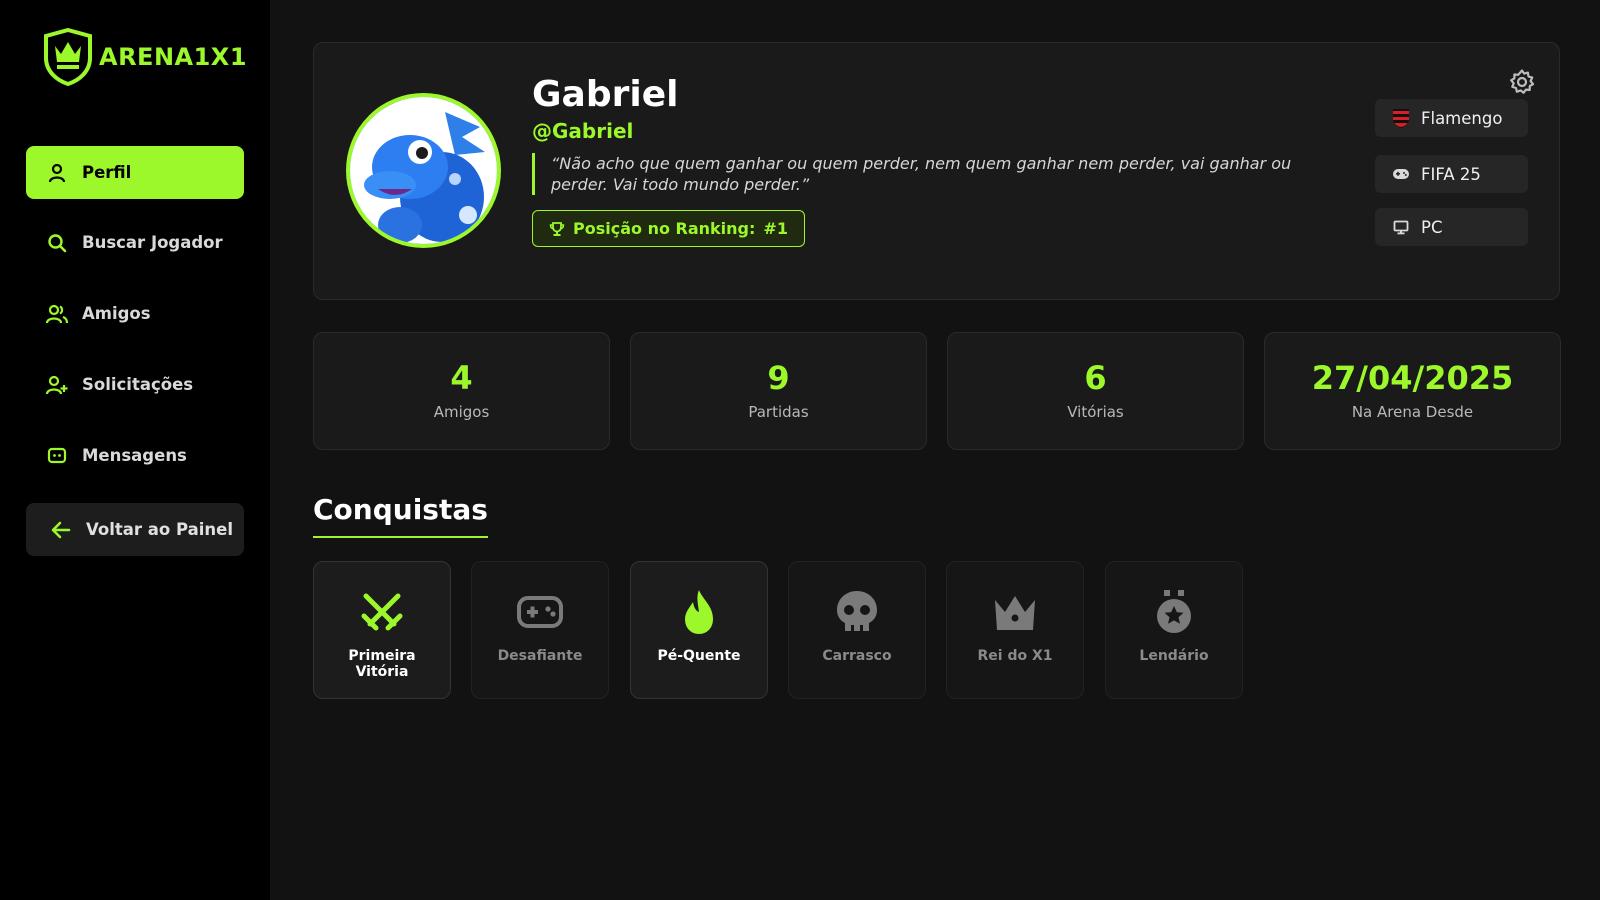 The width and height of the screenshot is (1600, 900). What do you see at coordinates (138, 384) in the screenshot?
I see `sidebar-item-label: Solicitações` at bounding box center [138, 384].